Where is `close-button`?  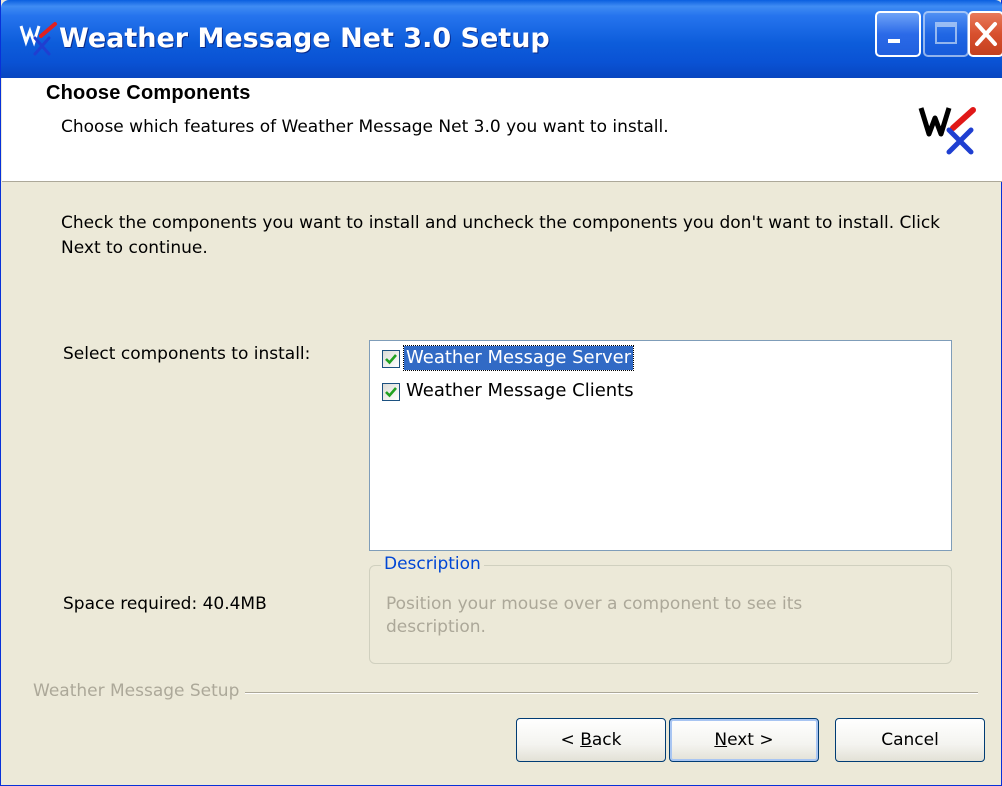
close-button is located at coordinates (985, 34).